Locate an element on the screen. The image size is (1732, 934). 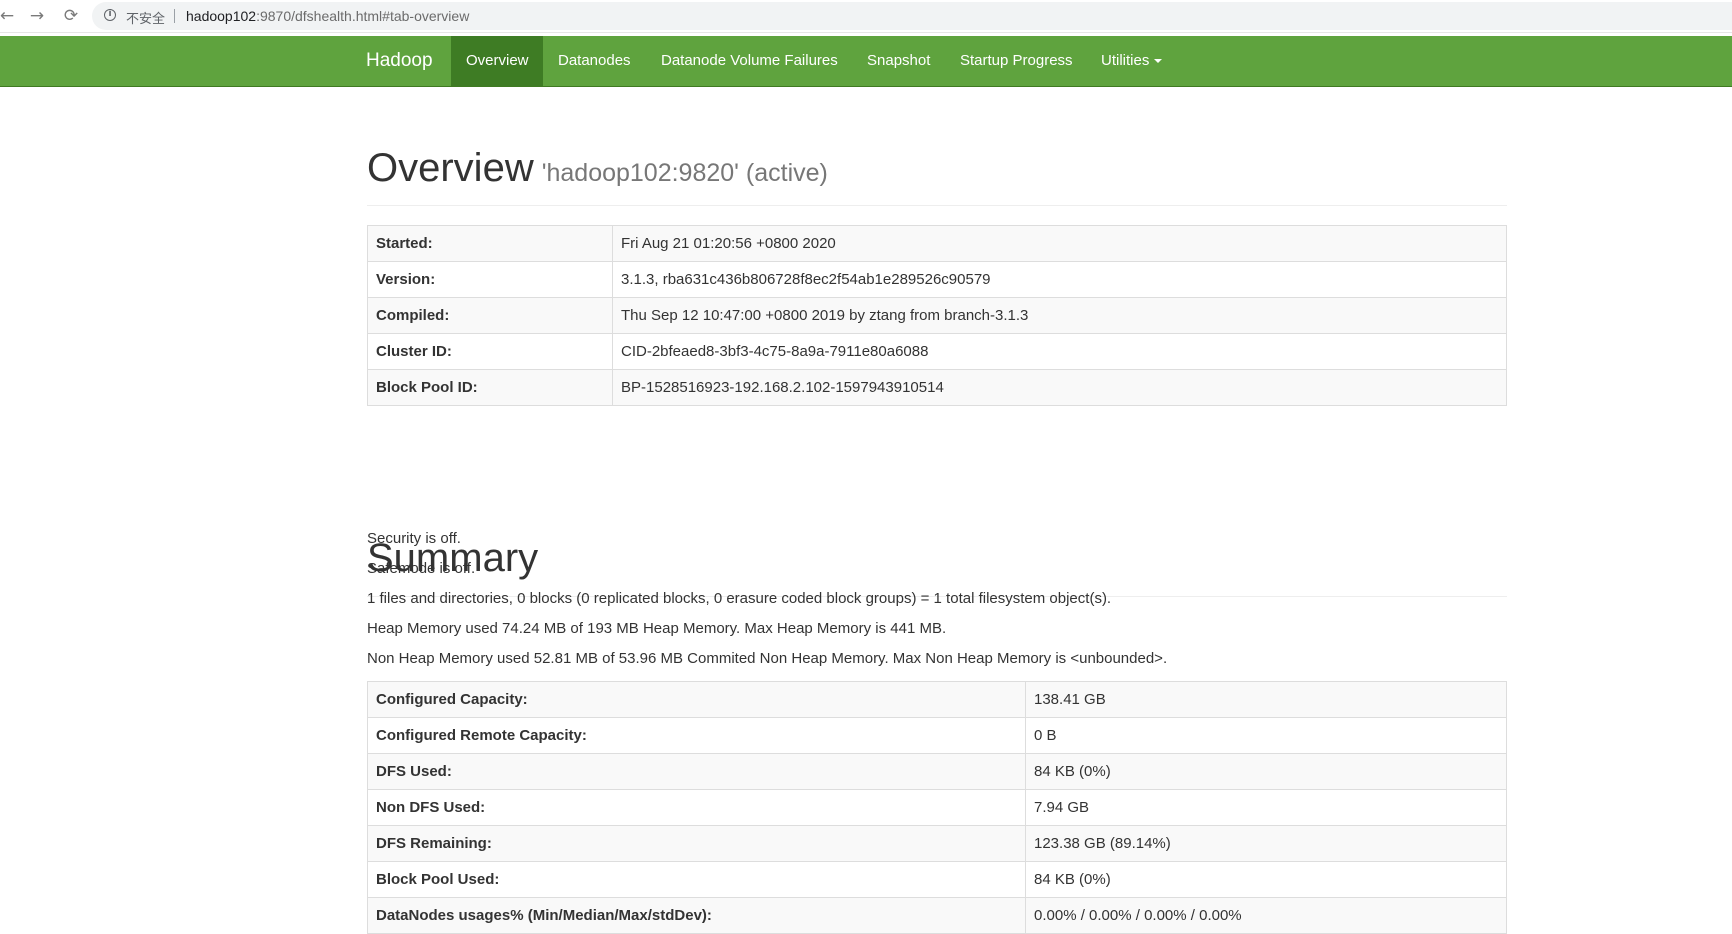
row-key: DFS Remaining: is located at coordinates (696, 843).